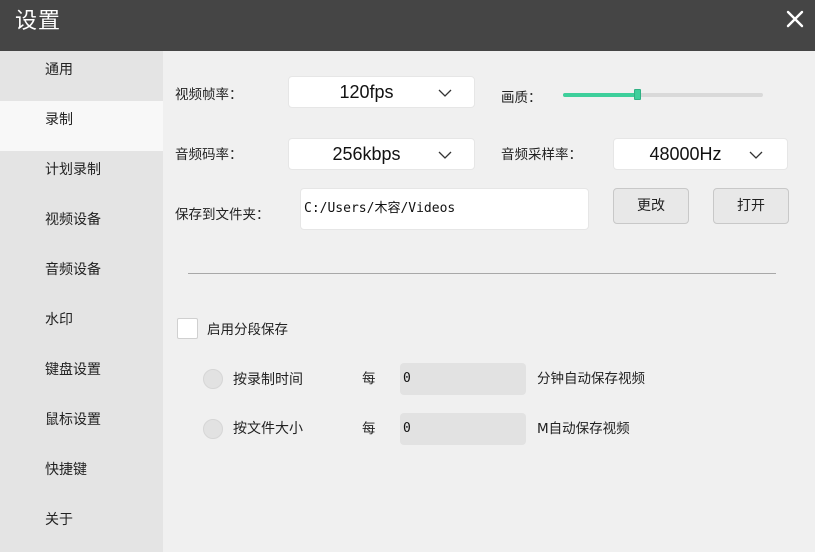  Describe the element at coordinates (81, 526) in the screenshot. I see `sidebar-item-about: 关于` at that location.